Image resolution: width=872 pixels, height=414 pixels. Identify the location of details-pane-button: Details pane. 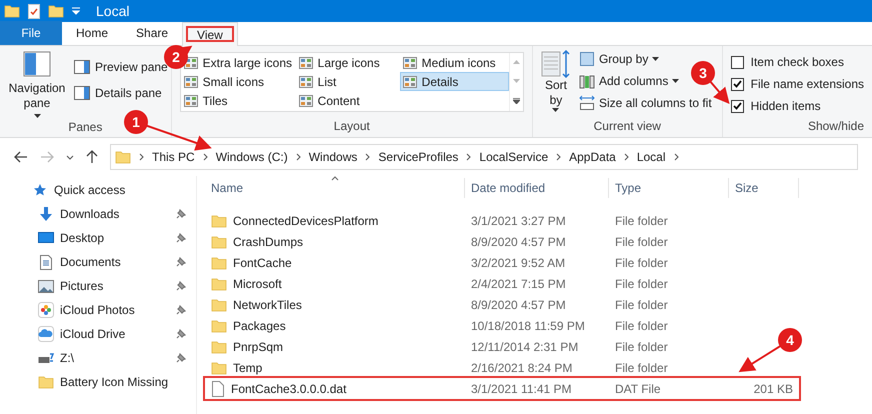
(121, 93).